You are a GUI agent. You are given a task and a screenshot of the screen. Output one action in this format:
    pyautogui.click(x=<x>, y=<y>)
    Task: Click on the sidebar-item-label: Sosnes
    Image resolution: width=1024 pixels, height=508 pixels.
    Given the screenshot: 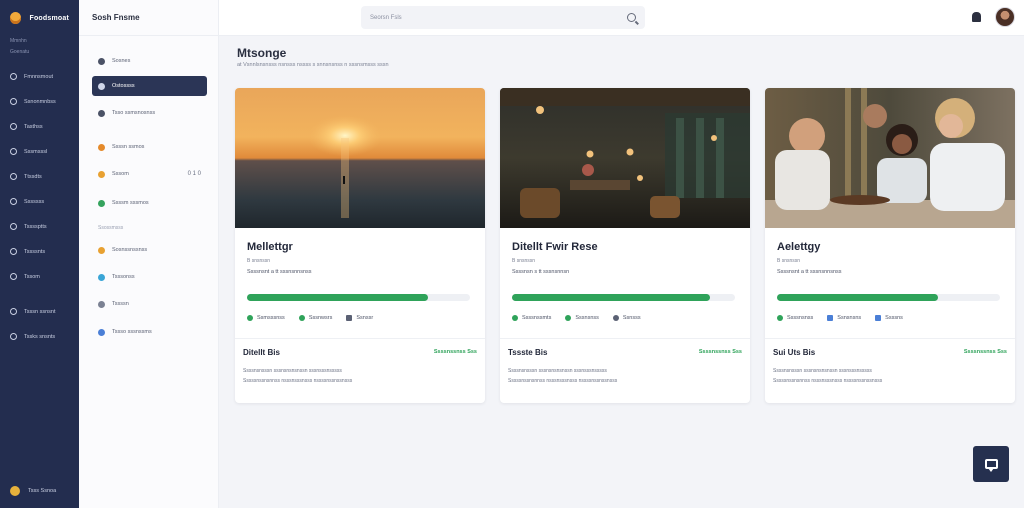 What is the action you would take?
    pyautogui.click(x=121, y=61)
    